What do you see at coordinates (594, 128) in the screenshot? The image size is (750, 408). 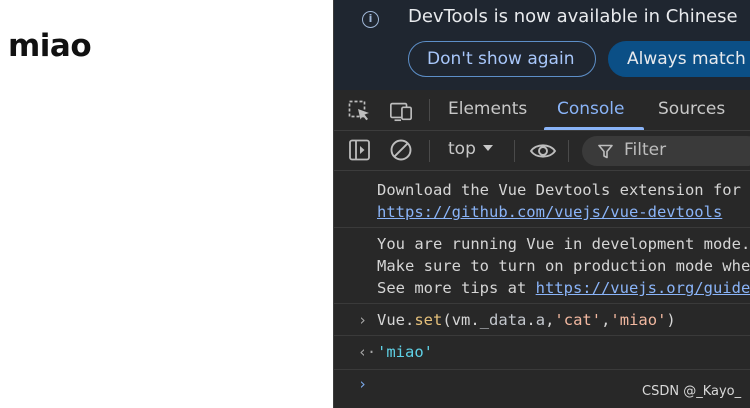 I see `active-tab-indicator` at bounding box center [594, 128].